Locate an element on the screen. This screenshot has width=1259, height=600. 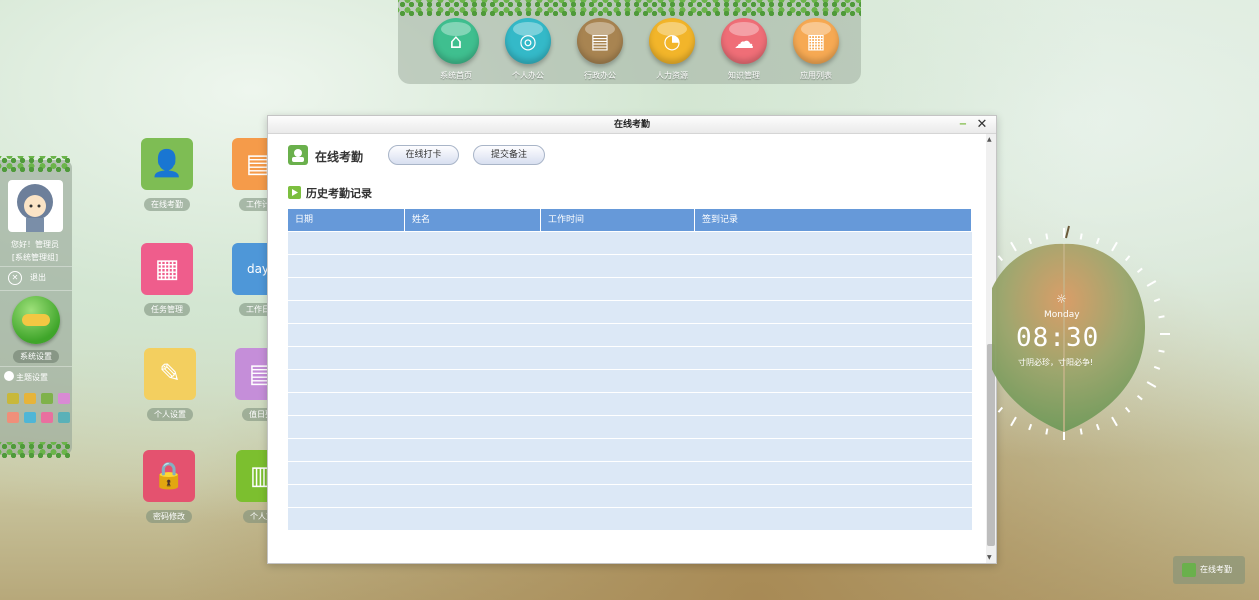
scroll-down-icon: ▼ is located at coordinates (989, 557).